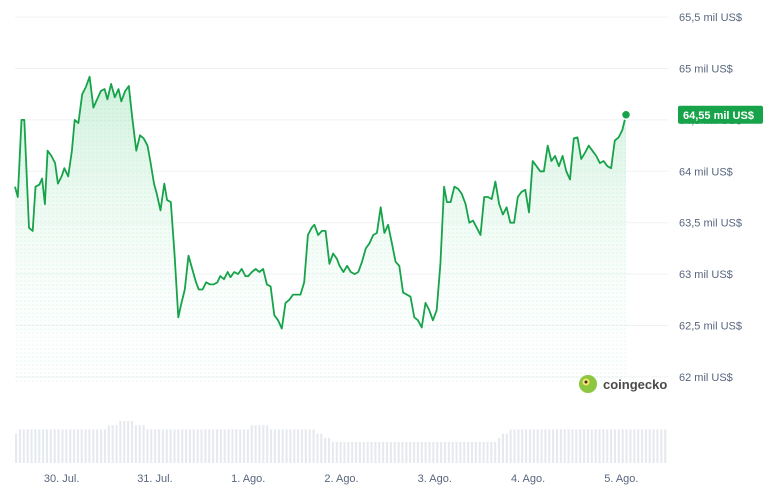 This screenshot has width=766, height=489. I want to click on current-price-point, so click(626, 115).